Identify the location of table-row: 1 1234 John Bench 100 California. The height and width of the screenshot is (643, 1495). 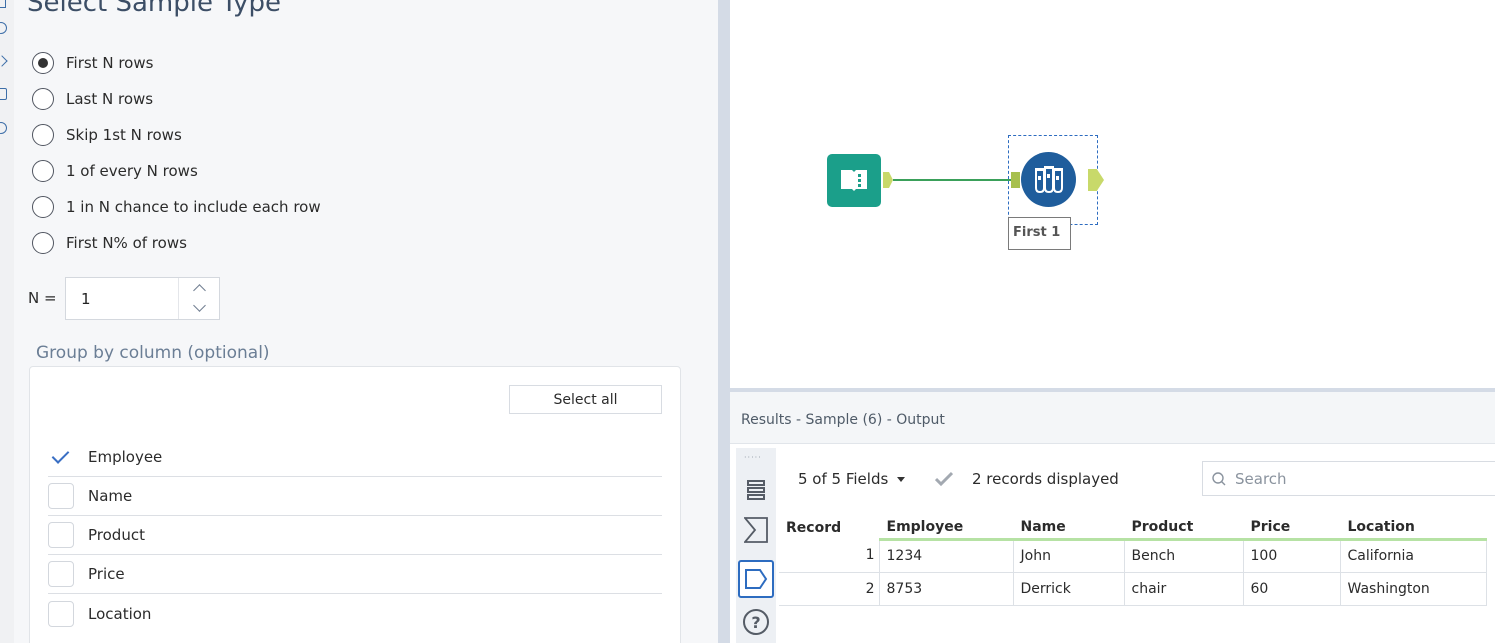
(1133, 556).